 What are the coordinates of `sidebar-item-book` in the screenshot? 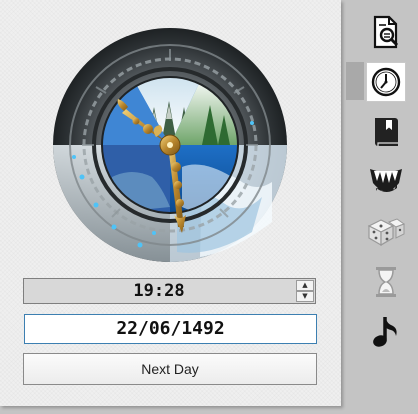 It's located at (386, 132).